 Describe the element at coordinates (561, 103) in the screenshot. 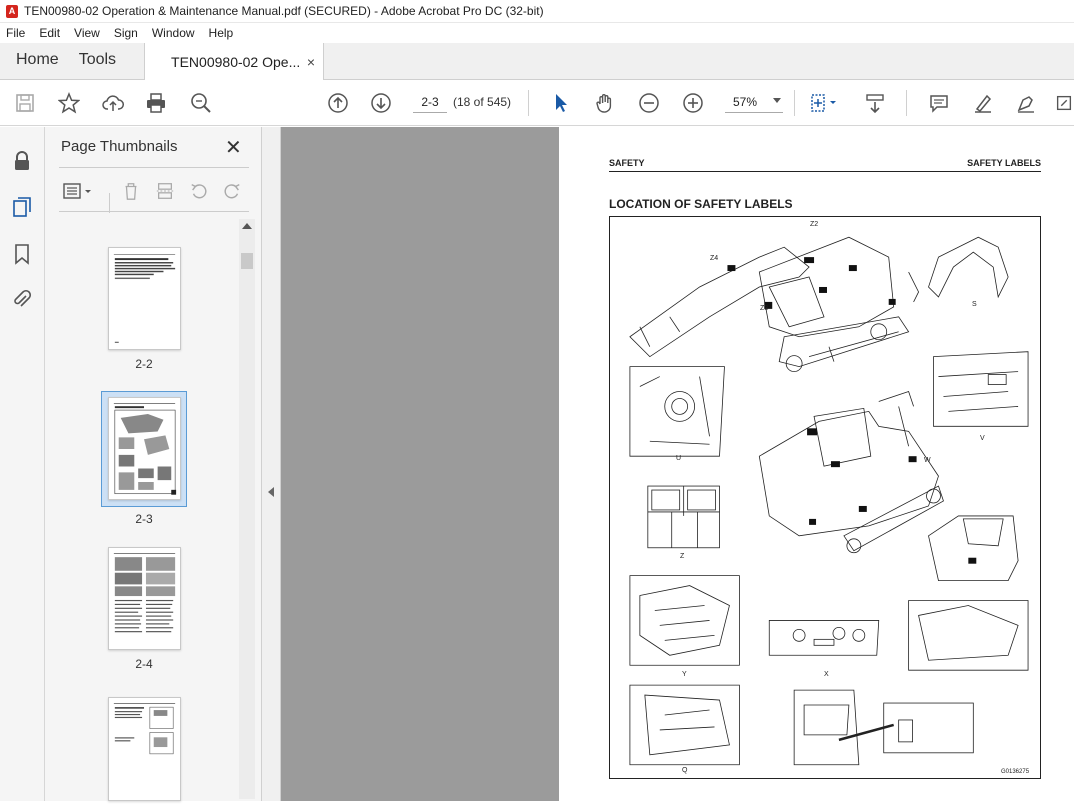

I see `select-cursor-icon` at that location.